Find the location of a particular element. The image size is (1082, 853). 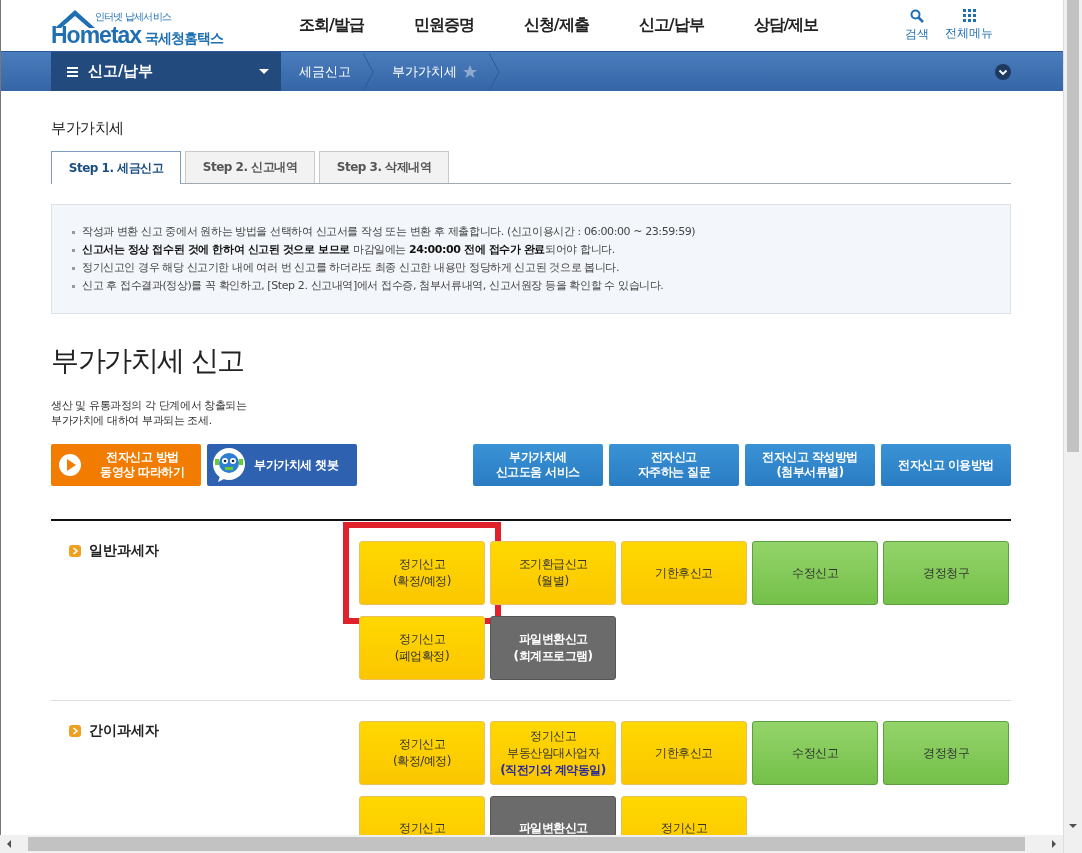

scroll-left-arrow-icon is located at coordinates (9, 844).